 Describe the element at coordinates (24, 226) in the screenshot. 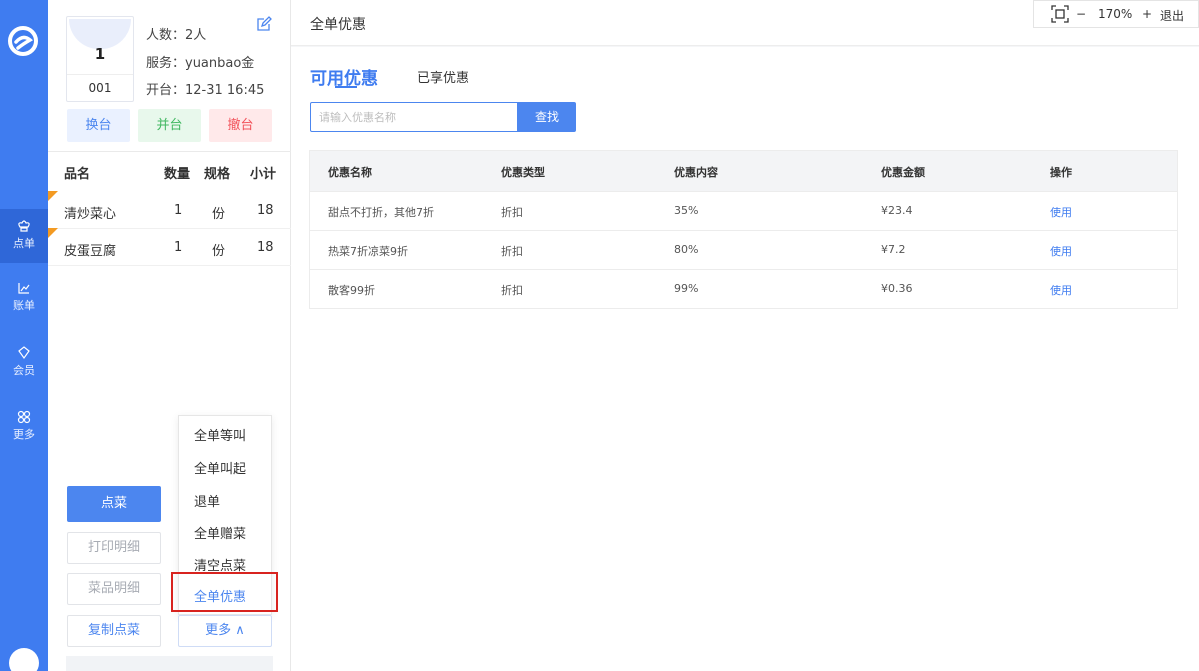

I see `chef-hat-icon` at that location.